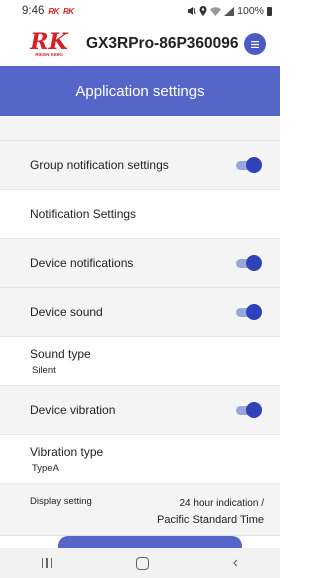 This screenshot has width=320, height=578. What do you see at coordinates (269, 11) in the screenshot?
I see `battery-icon` at bounding box center [269, 11].